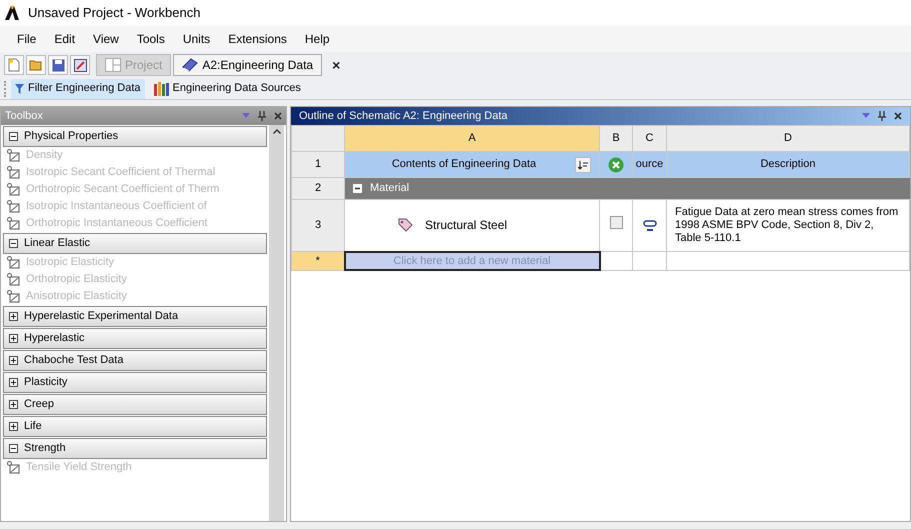 This screenshot has width=911, height=529. I want to click on table-cell-text: Contents of Engineering Data, so click(464, 164).